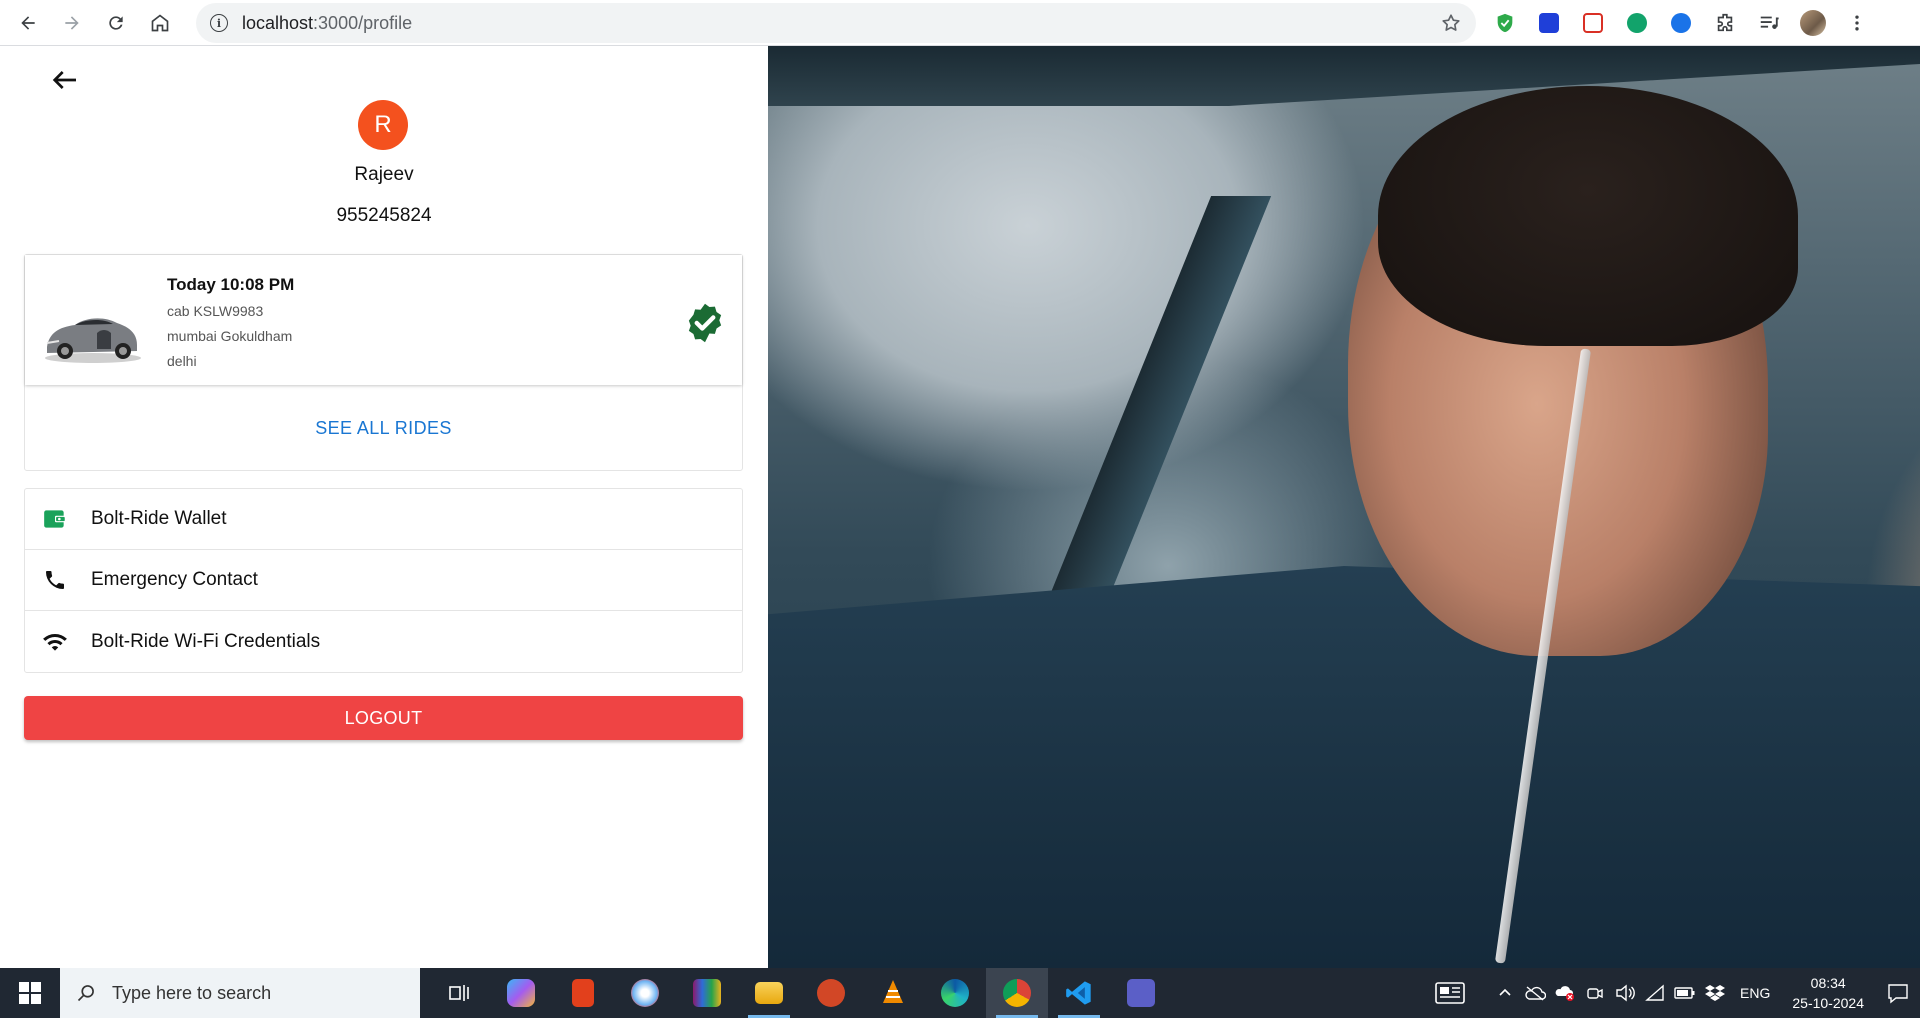 The height and width of the screenshot is (1018, 1920). What do you see at coordinates (1755, 993) in the screenshot?
I see `language-indicator: ENG` at bounding box center [1755, 993].